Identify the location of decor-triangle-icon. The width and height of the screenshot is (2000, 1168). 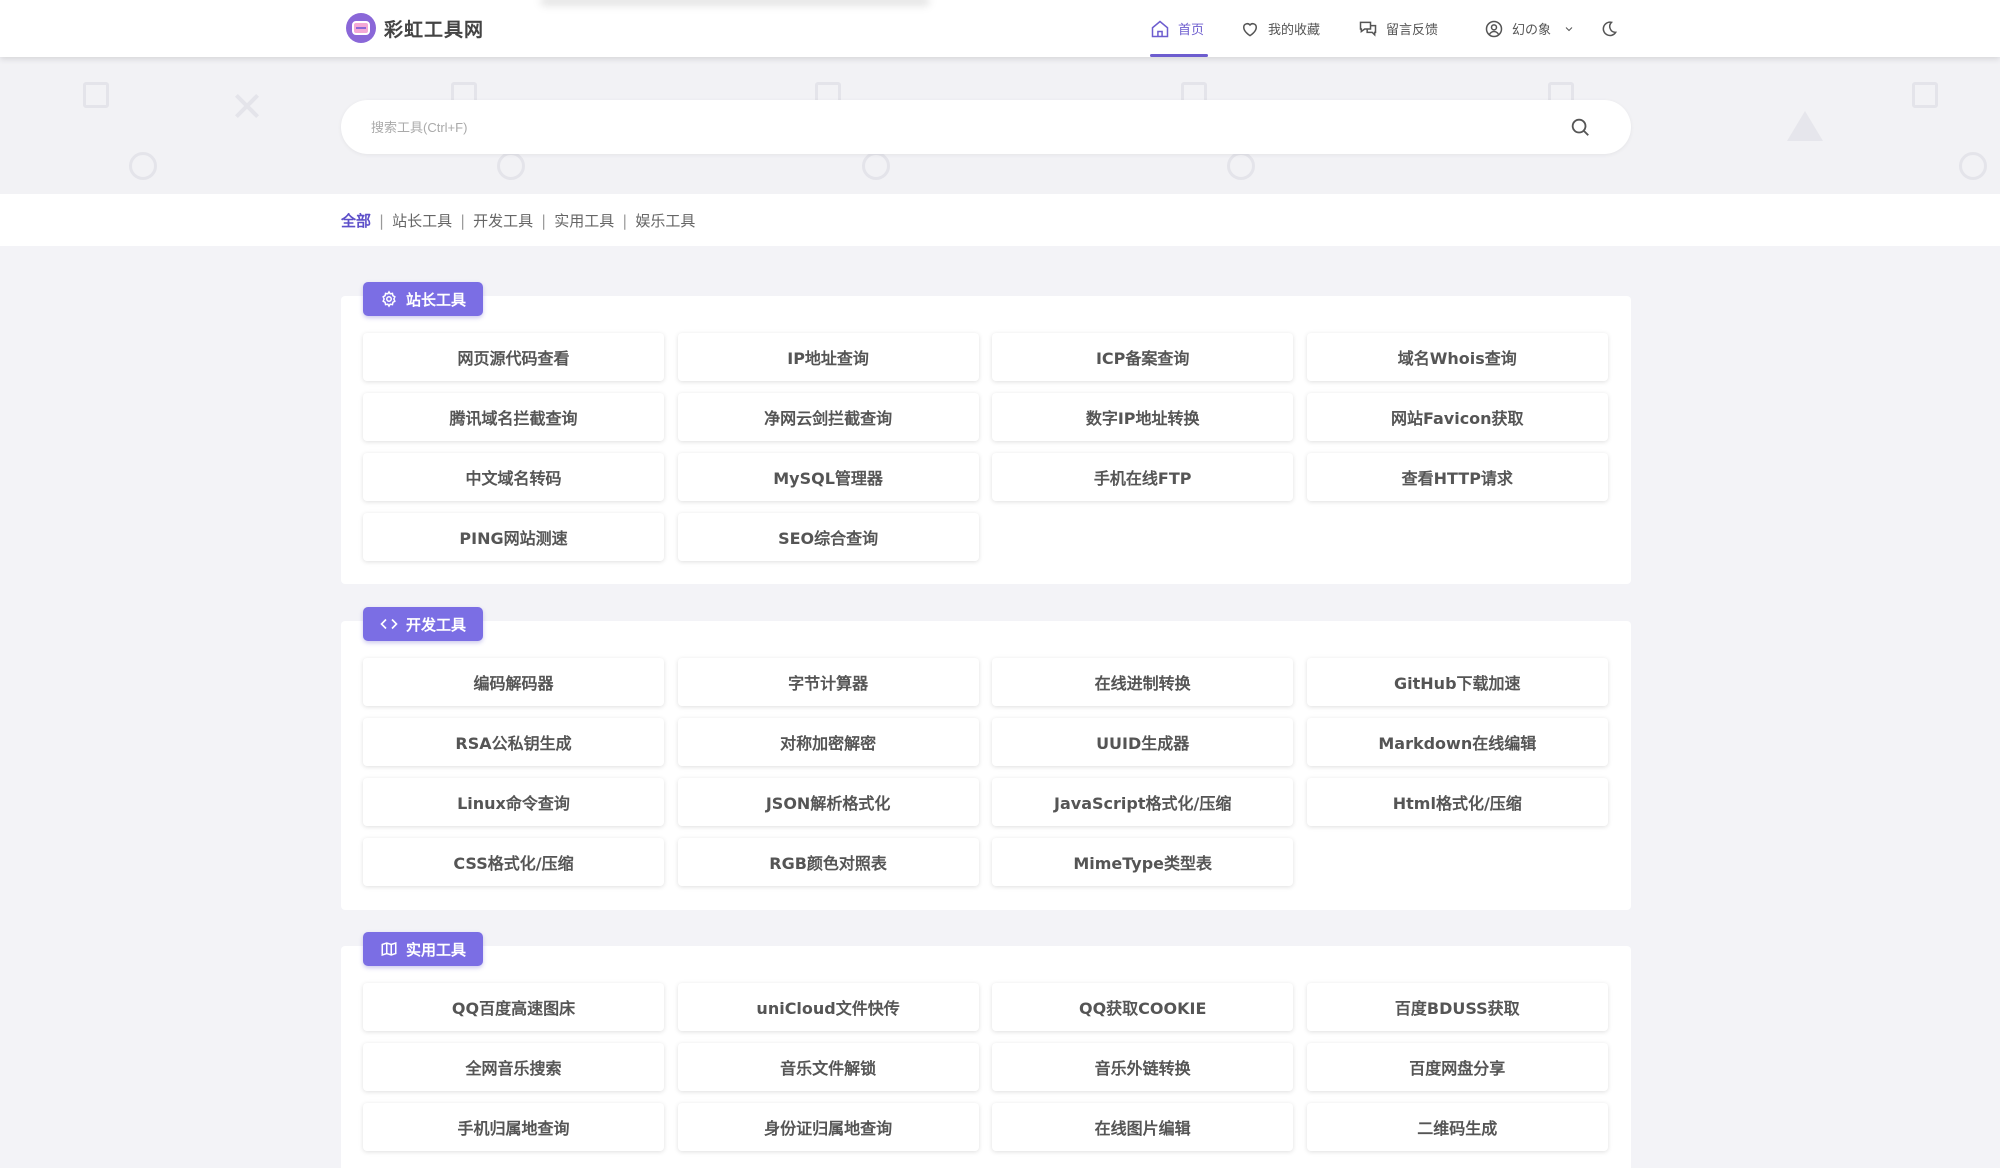
(1805, 126).